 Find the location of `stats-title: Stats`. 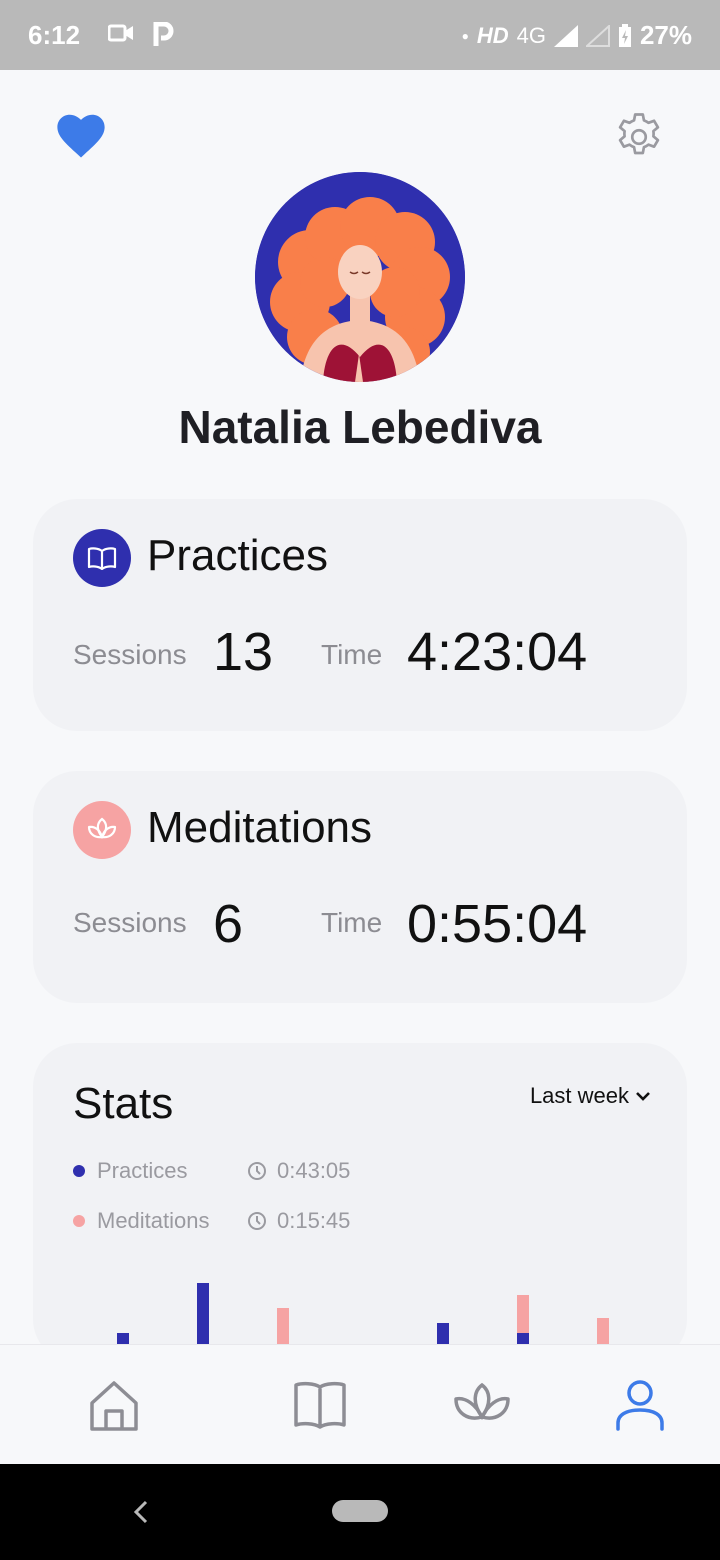

stats-title: Stats is located at coordinates (123, 1103).